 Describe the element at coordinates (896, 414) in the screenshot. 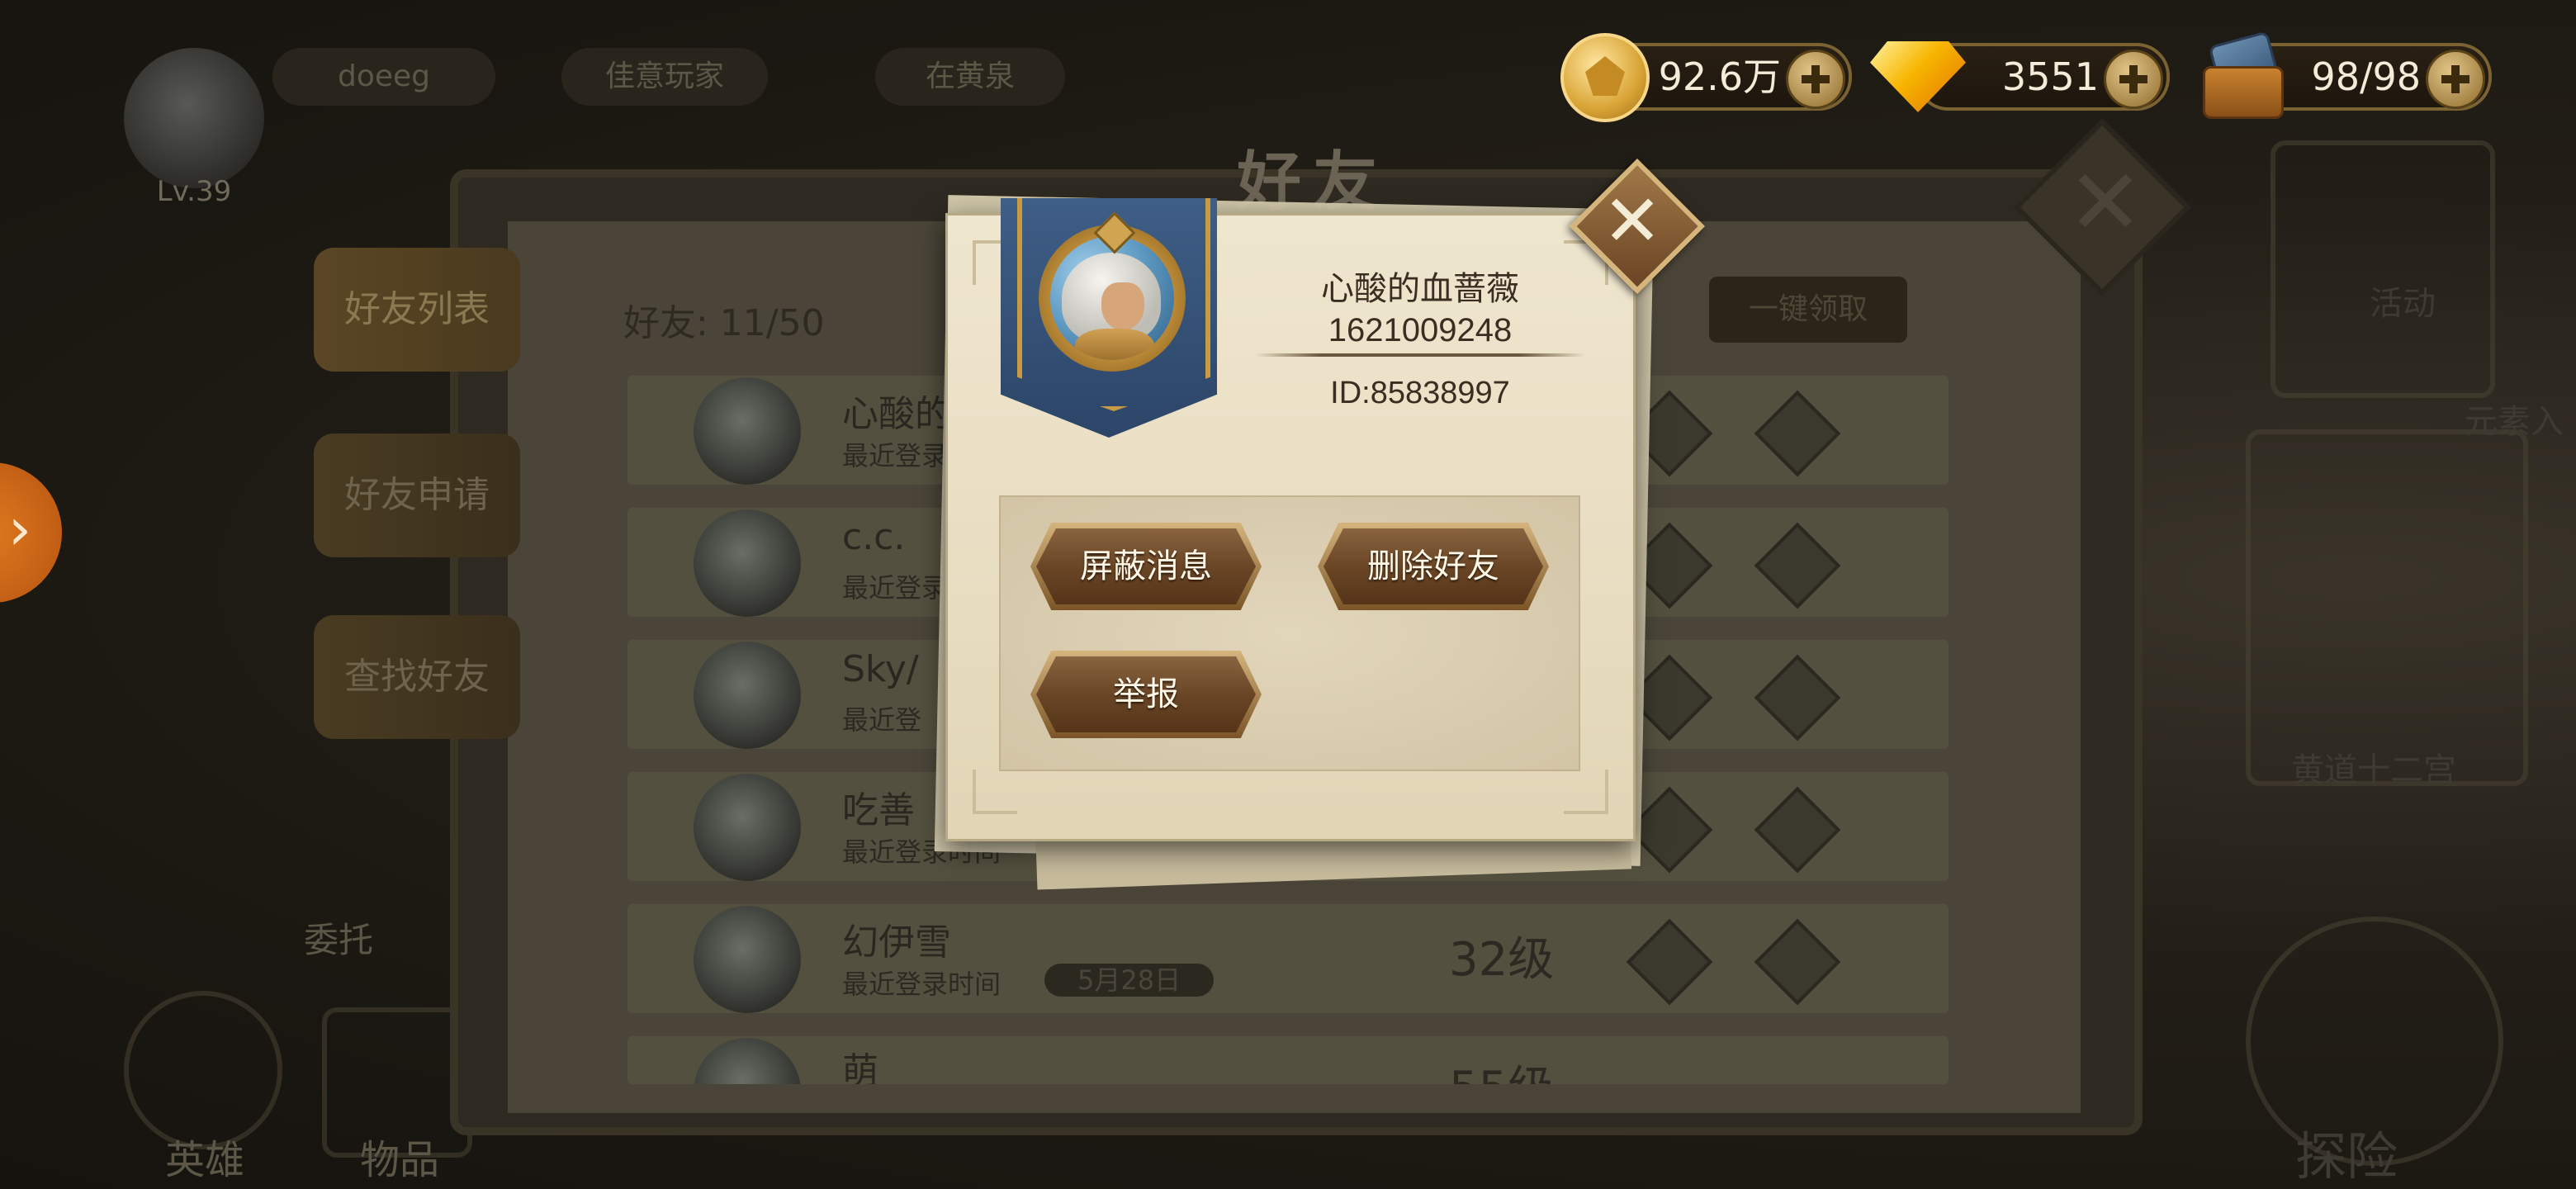

I see `friend-name: 心酸的` at that location.